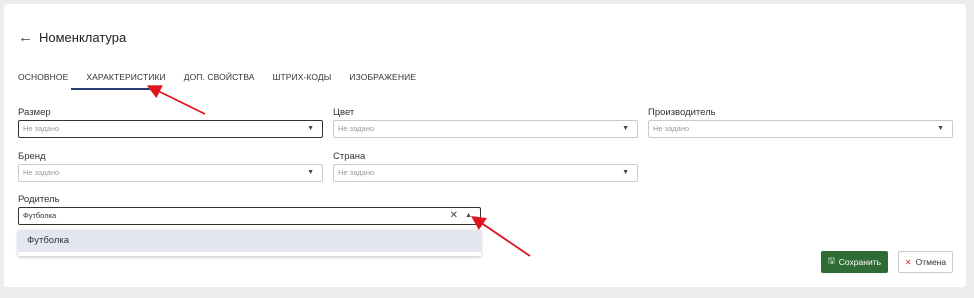 This screenshot has height=298, width=974. I want to click on save-button-label: Сохранить, so click(860, 262).